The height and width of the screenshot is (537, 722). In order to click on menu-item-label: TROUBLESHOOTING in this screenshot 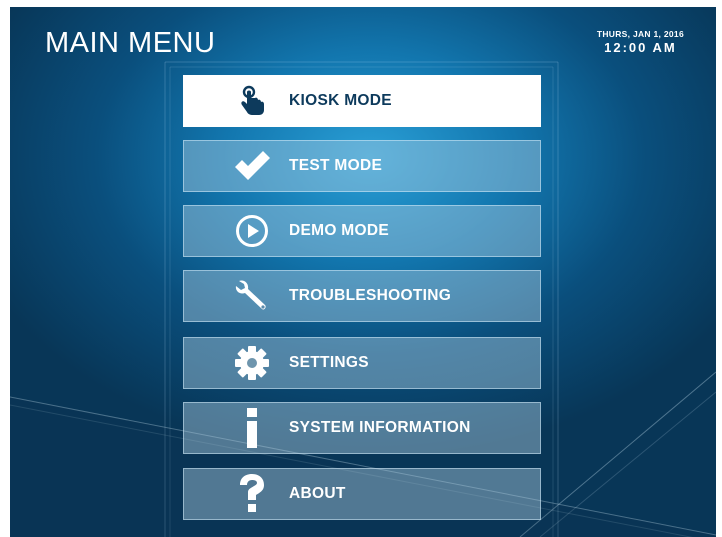, I will do `click(370, 295)`.